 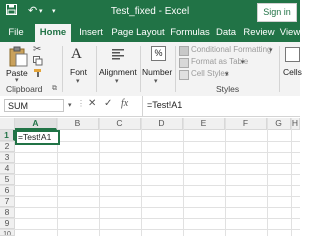 What do you see at coordinates (34, 105) in the screenshot?
I see `name-box: SUM` at bounding box center [34, 105].